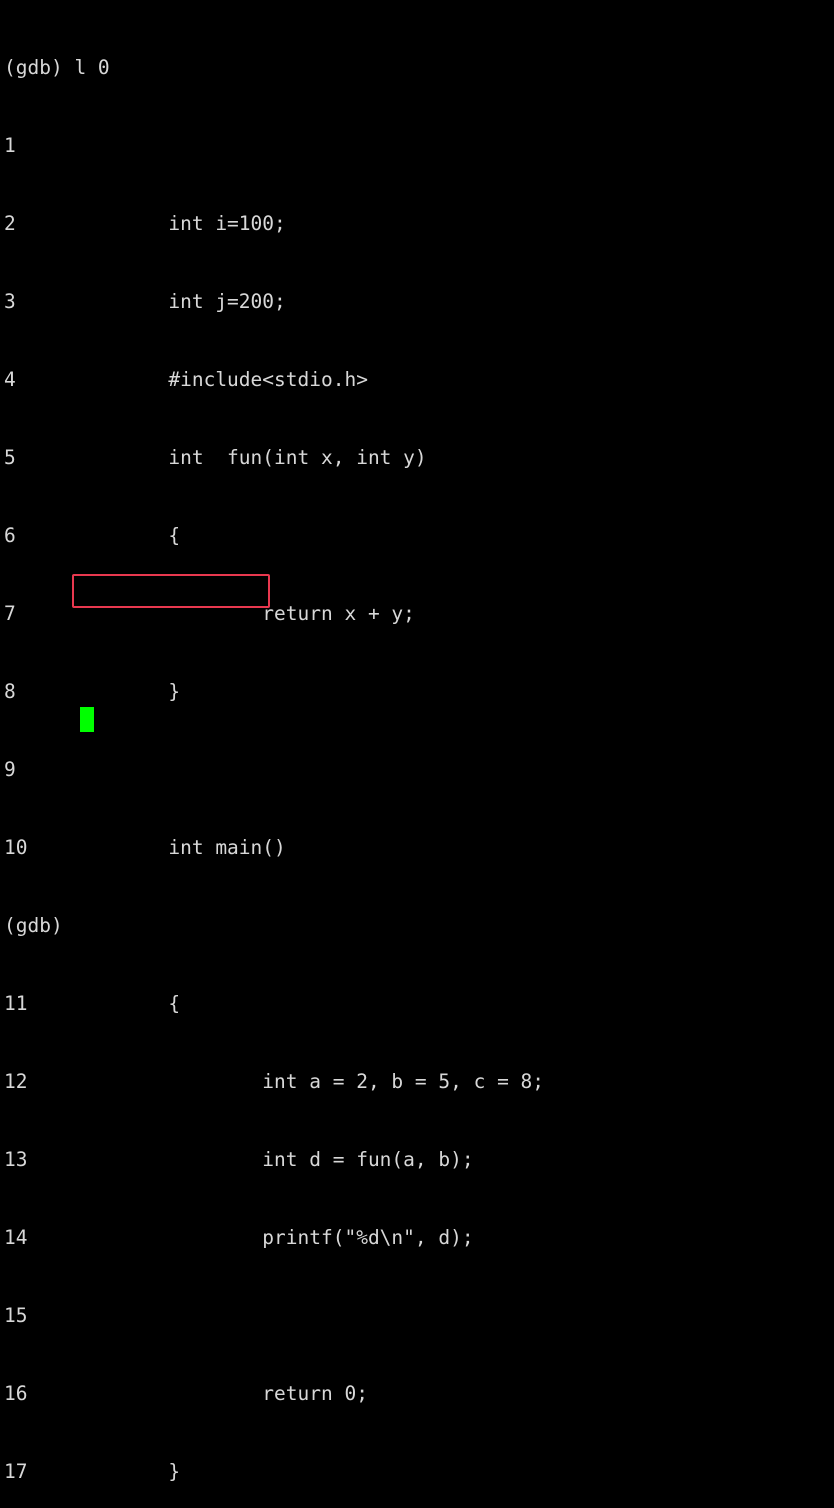 The image size is (834, 1508). I want to click on terminal-line-source-2: 2 int i=100;, so click(145, 223).